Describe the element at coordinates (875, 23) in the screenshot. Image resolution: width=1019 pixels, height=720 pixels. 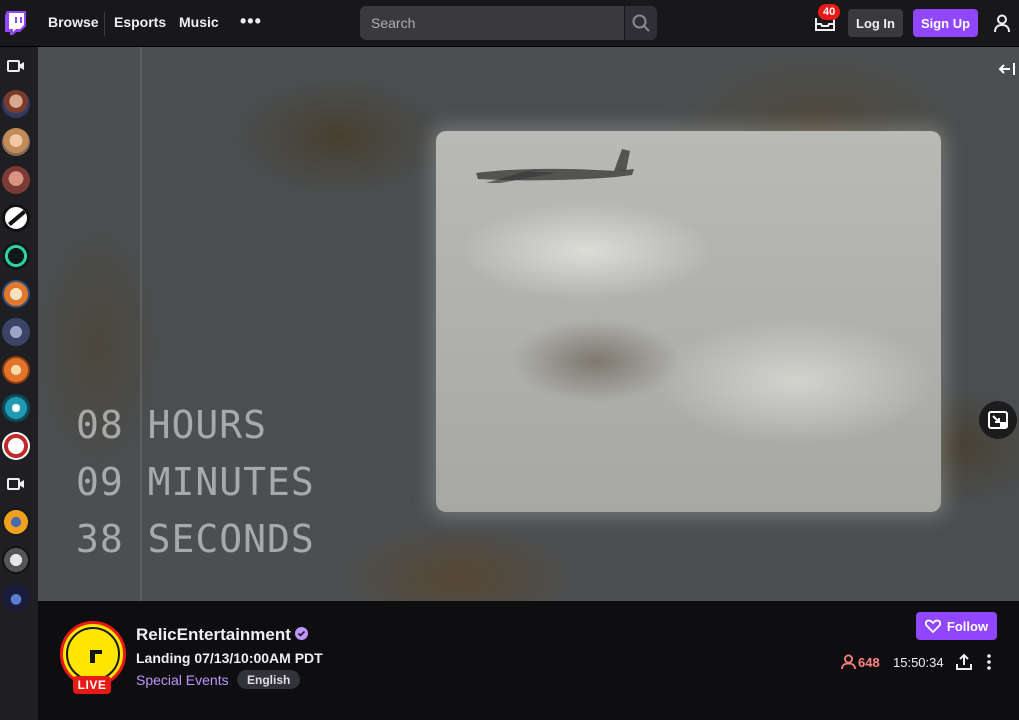
I see `login-button: Log In` at that location.